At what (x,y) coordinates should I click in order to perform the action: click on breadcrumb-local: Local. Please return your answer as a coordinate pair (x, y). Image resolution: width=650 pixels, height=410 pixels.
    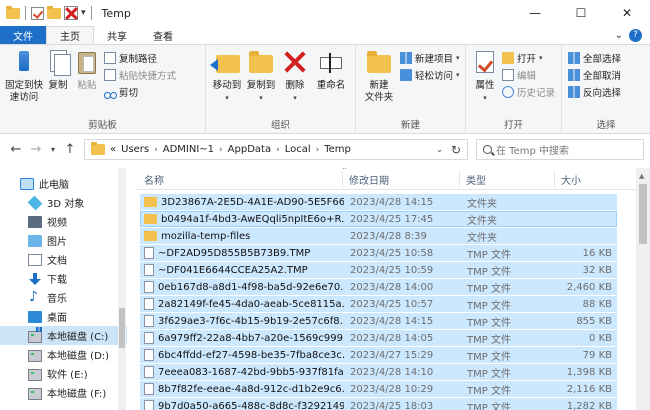
    Looking at the image, I should click on (298, 149).